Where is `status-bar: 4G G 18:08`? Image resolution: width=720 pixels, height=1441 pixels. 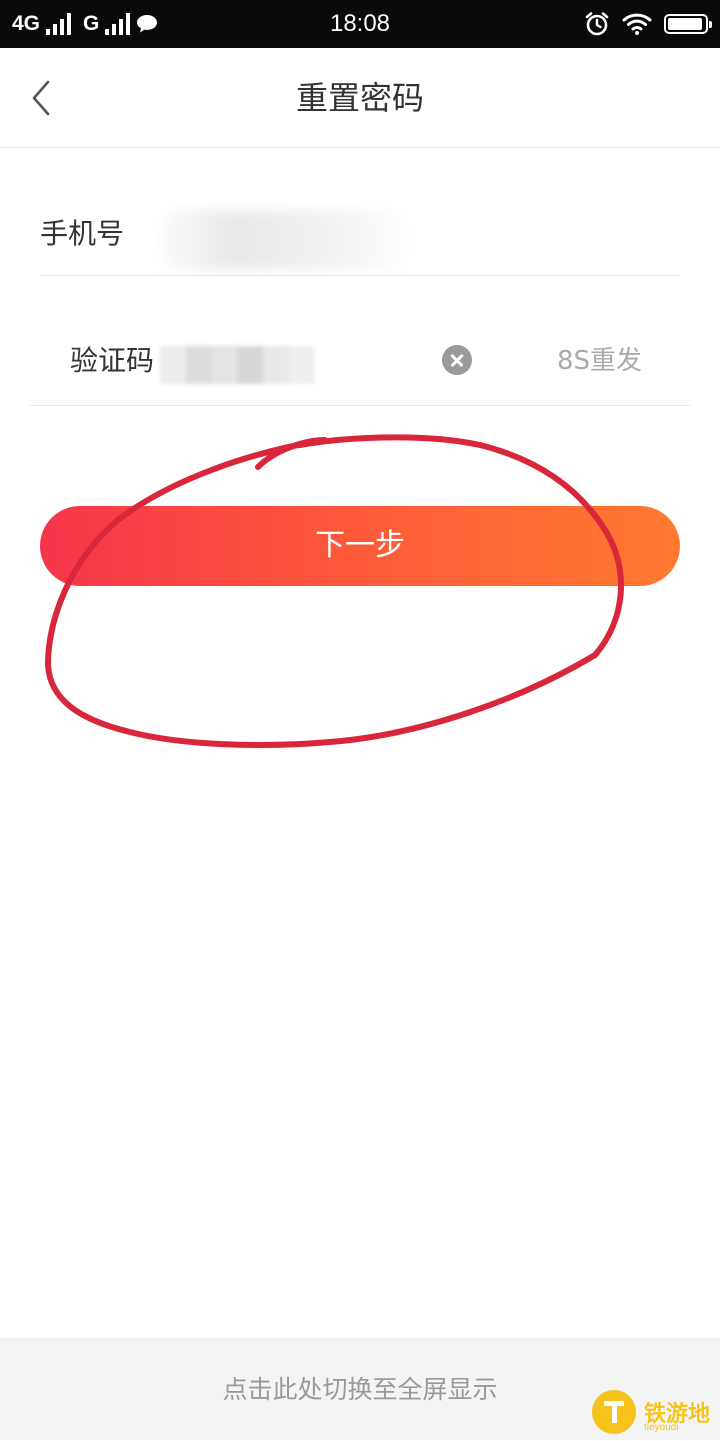 status-bar: 4G G 18:08 is located at coordinates (360, 24).